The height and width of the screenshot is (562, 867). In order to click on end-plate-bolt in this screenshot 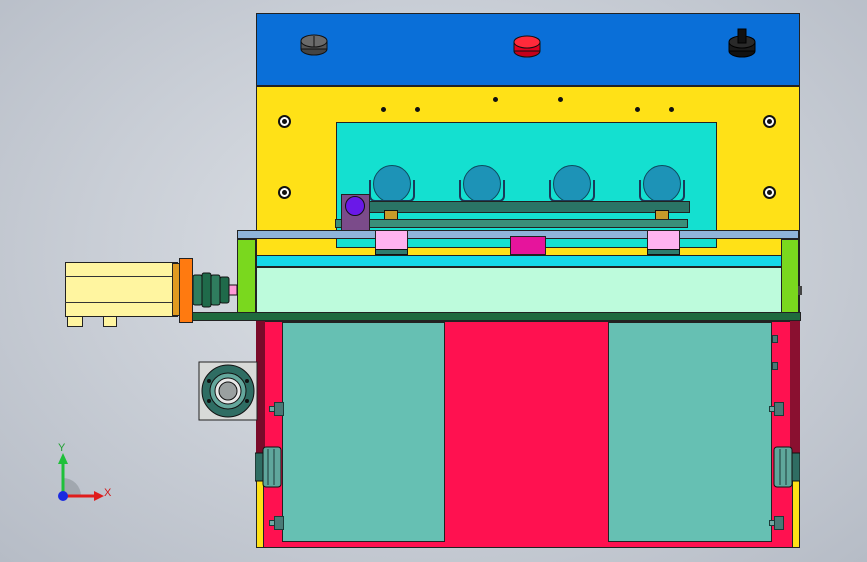, I will do `click(800, 290)`.